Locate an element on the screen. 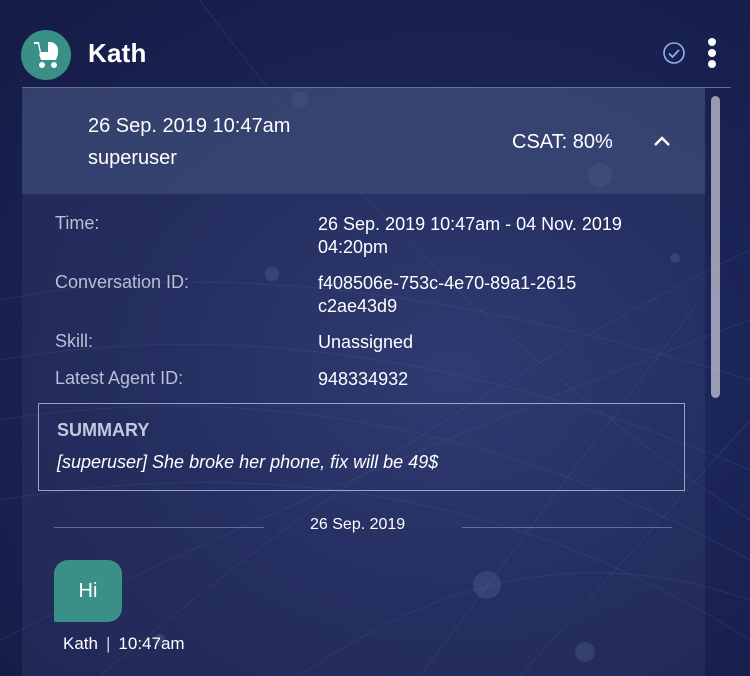 The image size is (750, 676). conversation-user: superuser is located at coordinates (132, 158).